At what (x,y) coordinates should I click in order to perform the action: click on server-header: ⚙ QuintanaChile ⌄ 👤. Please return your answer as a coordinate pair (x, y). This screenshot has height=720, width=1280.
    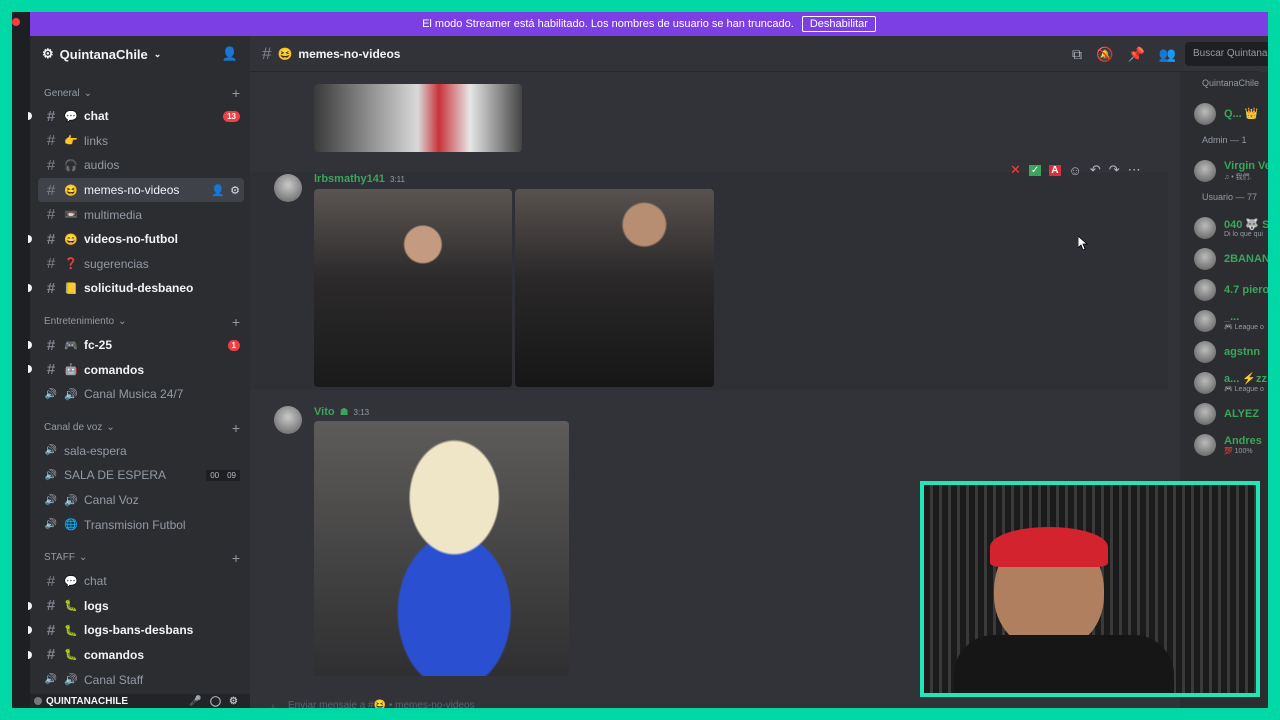
    Looking at the image, I should click on (140, 54).